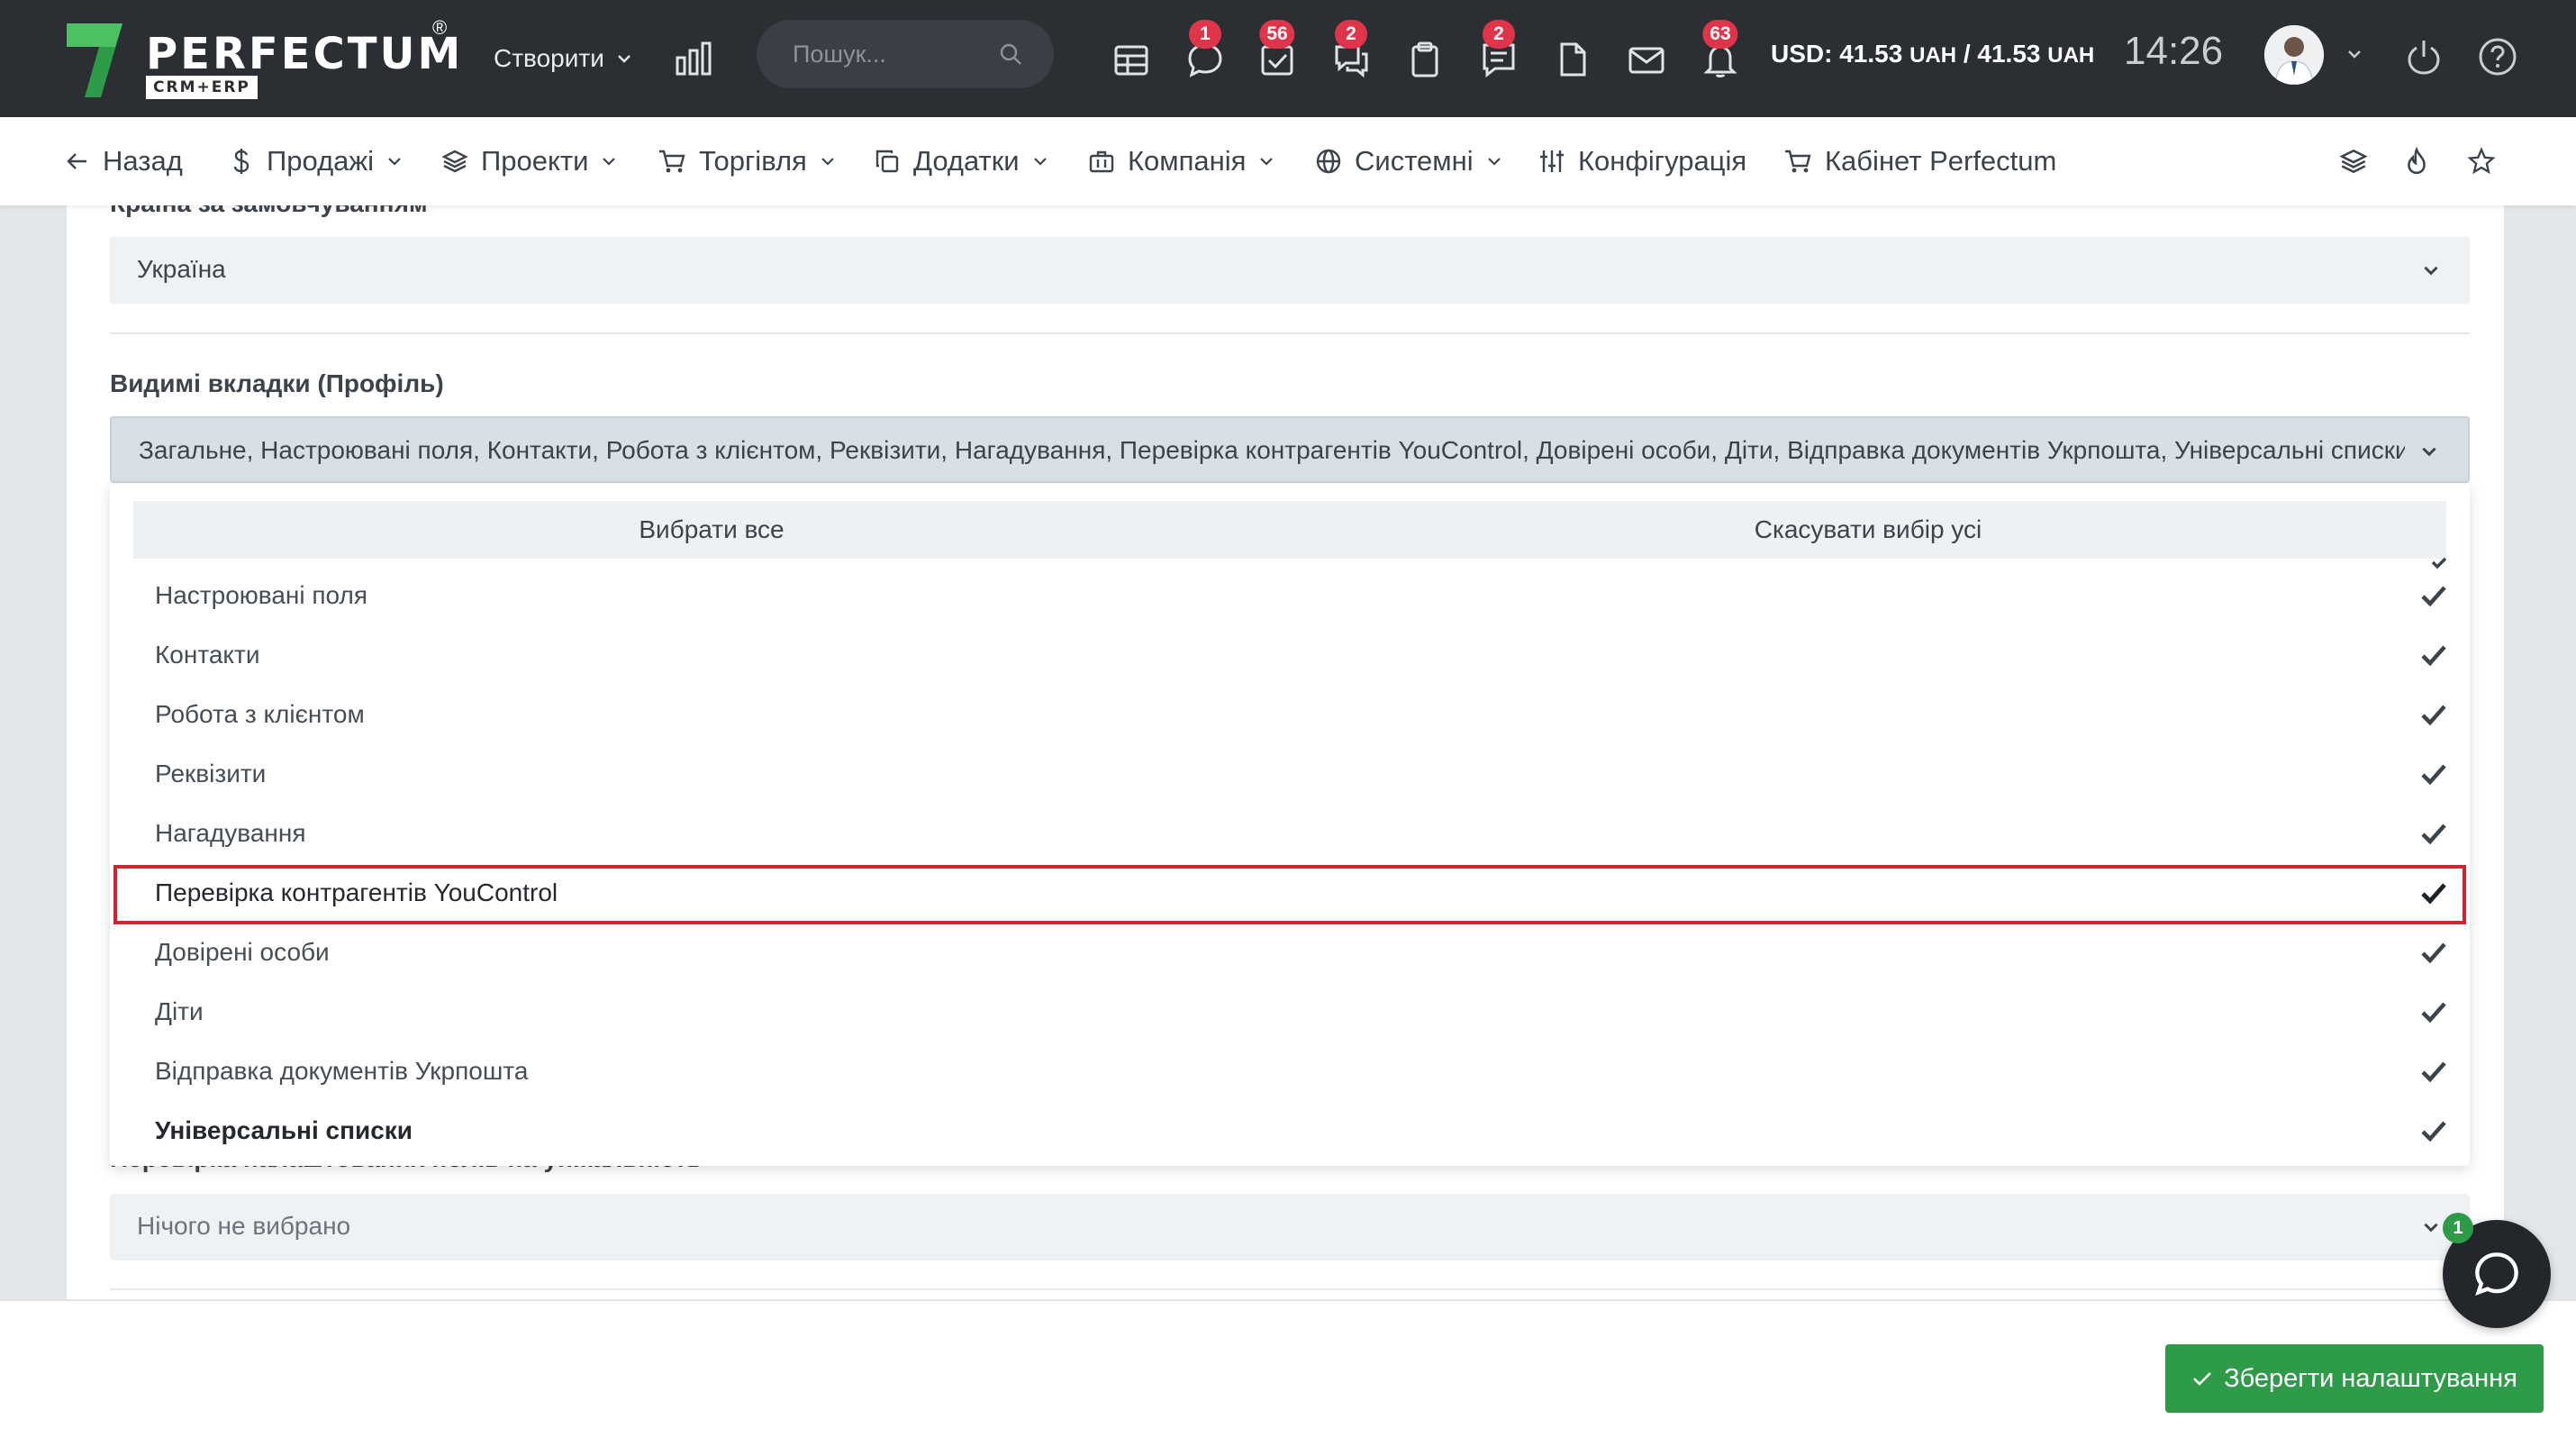 The width and height of the screenshot is (2576, 1438). I want to click on nav-sales-label: Продажі, so click(321, 161).